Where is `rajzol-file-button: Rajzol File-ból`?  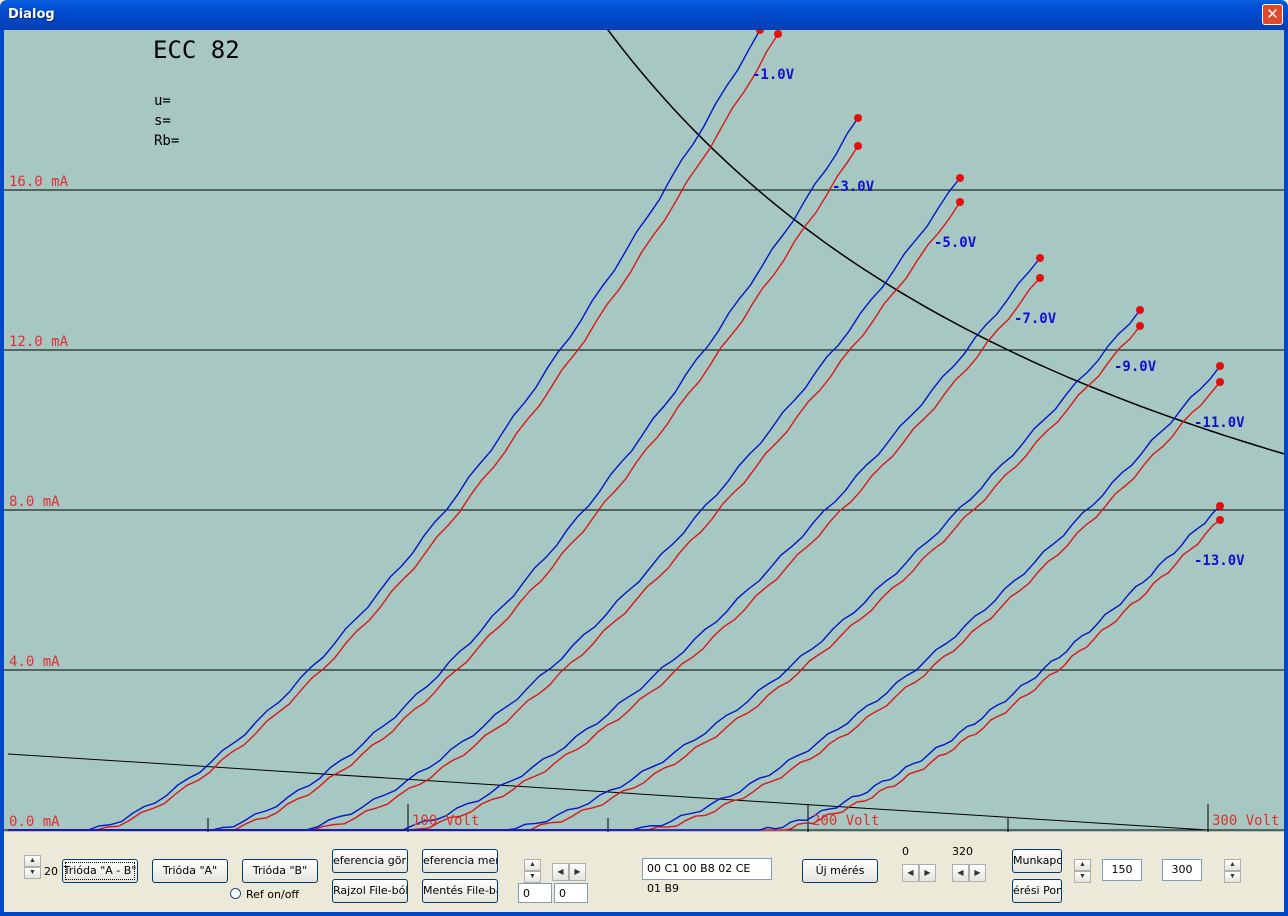 rajzol-file-button: Rajzol File-ból is located at coordinates (370, 891).